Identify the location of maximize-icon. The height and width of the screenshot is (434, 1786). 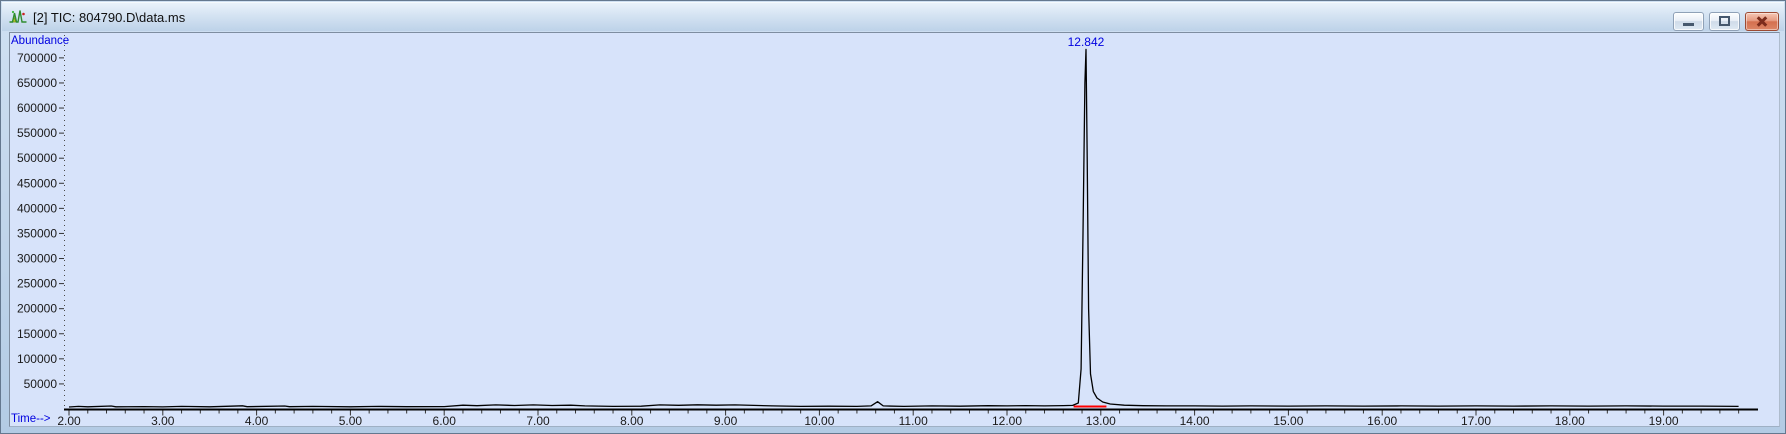
(1724, 21).